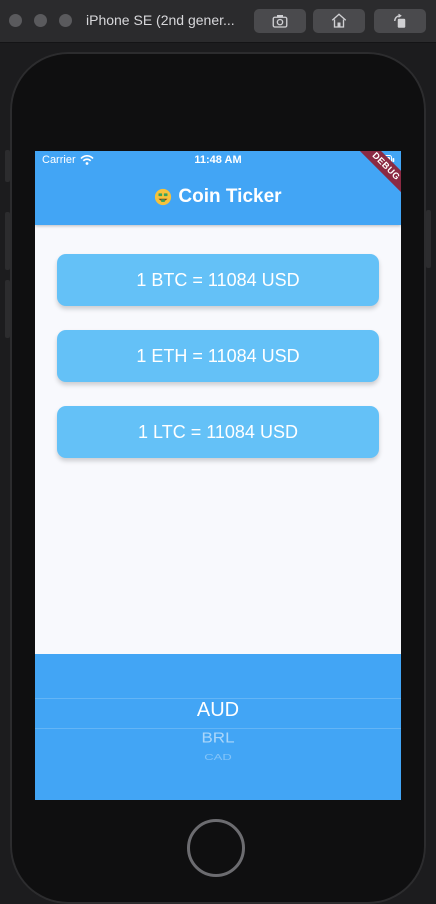 The image size is (436, 904). I want to click on rate-label: 1 ETH = 11084 USD, so click(218, 355).